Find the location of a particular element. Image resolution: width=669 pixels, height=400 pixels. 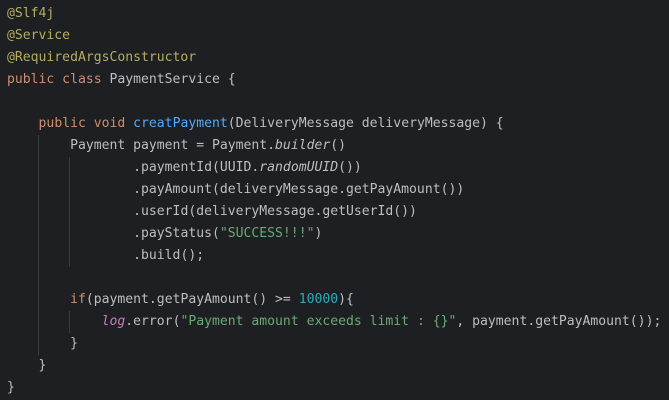

payment-decl: Payment payment = Payment. is located at coordinates (173, 145).